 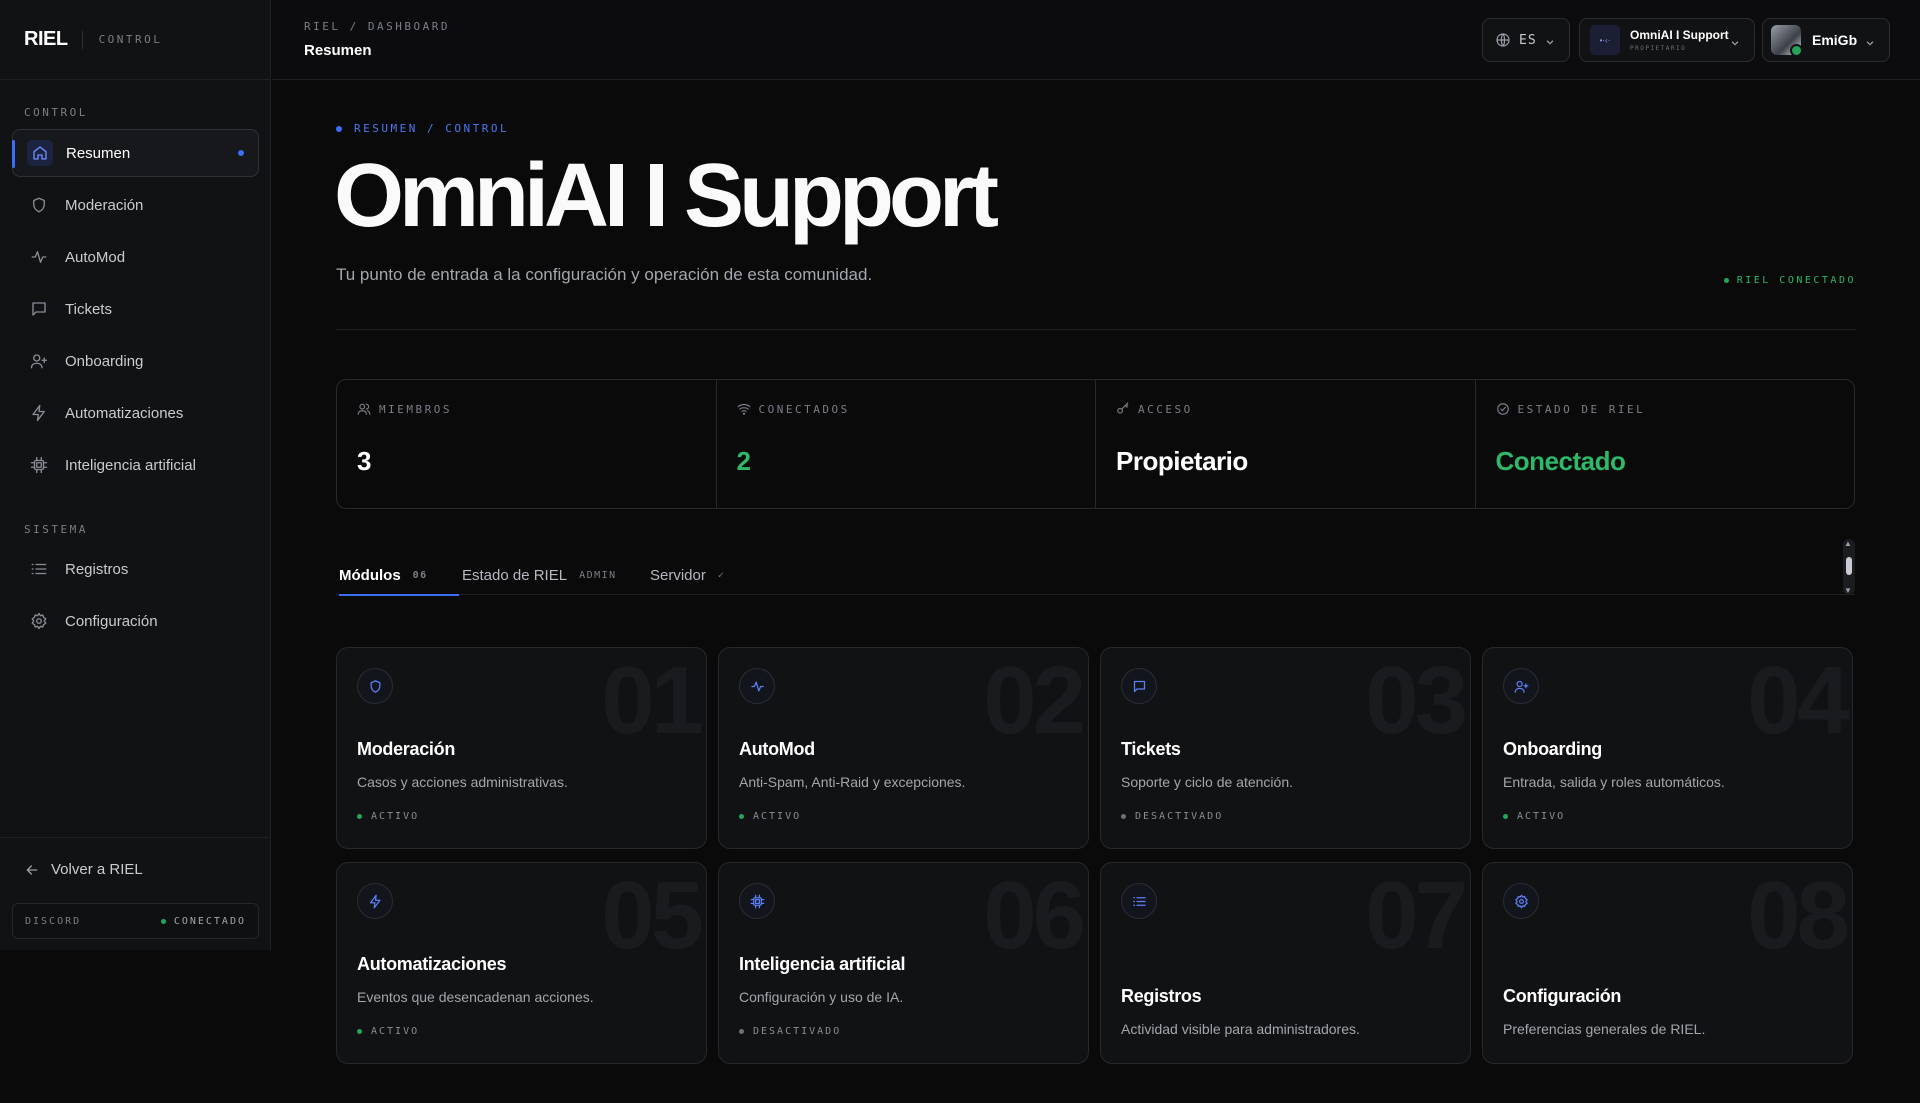 What do you see at coordinates (135, 361) in the screenshot?
I see `sidebar-item-onboarding: Onboarding` at bounding box center [135, 361].